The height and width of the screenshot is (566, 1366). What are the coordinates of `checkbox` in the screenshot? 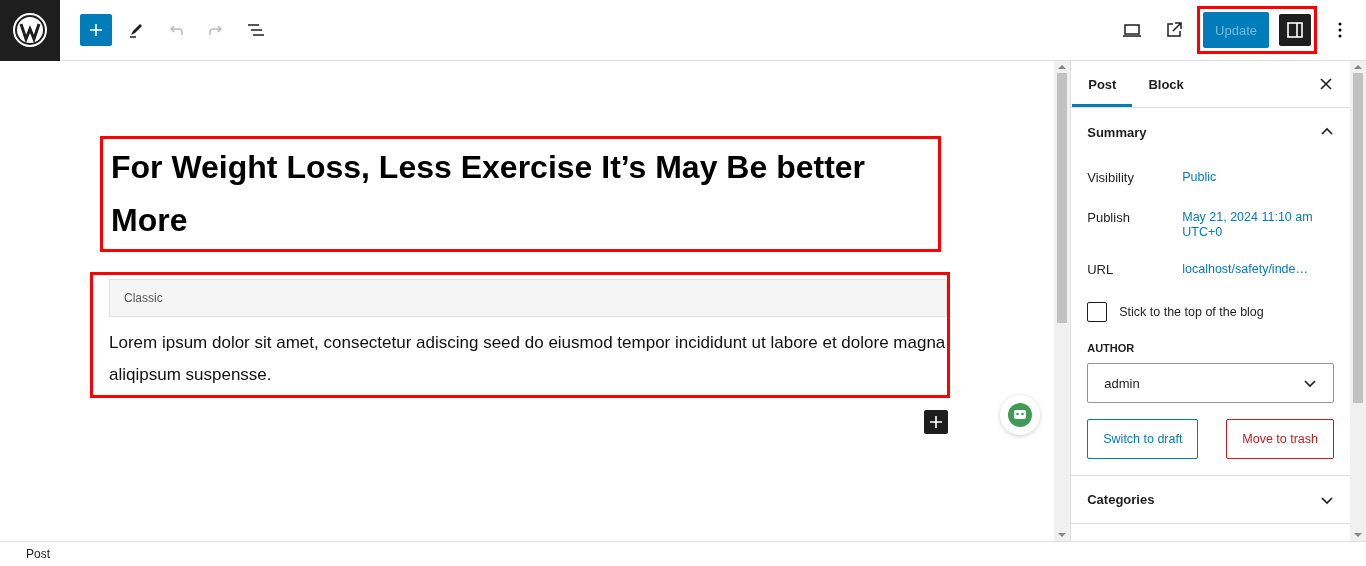 It's located at (1097, 312).